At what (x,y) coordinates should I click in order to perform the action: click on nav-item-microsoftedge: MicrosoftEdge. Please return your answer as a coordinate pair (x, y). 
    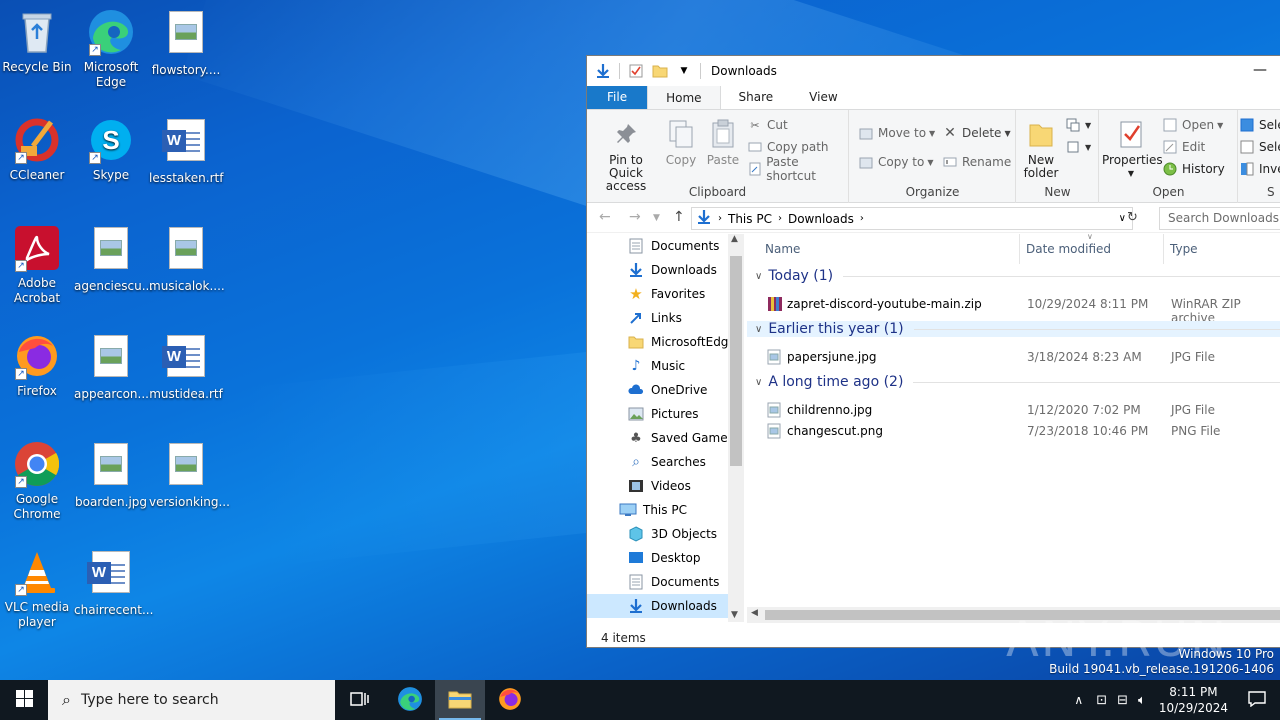
    Looking at the image, I should click on (663, 342).